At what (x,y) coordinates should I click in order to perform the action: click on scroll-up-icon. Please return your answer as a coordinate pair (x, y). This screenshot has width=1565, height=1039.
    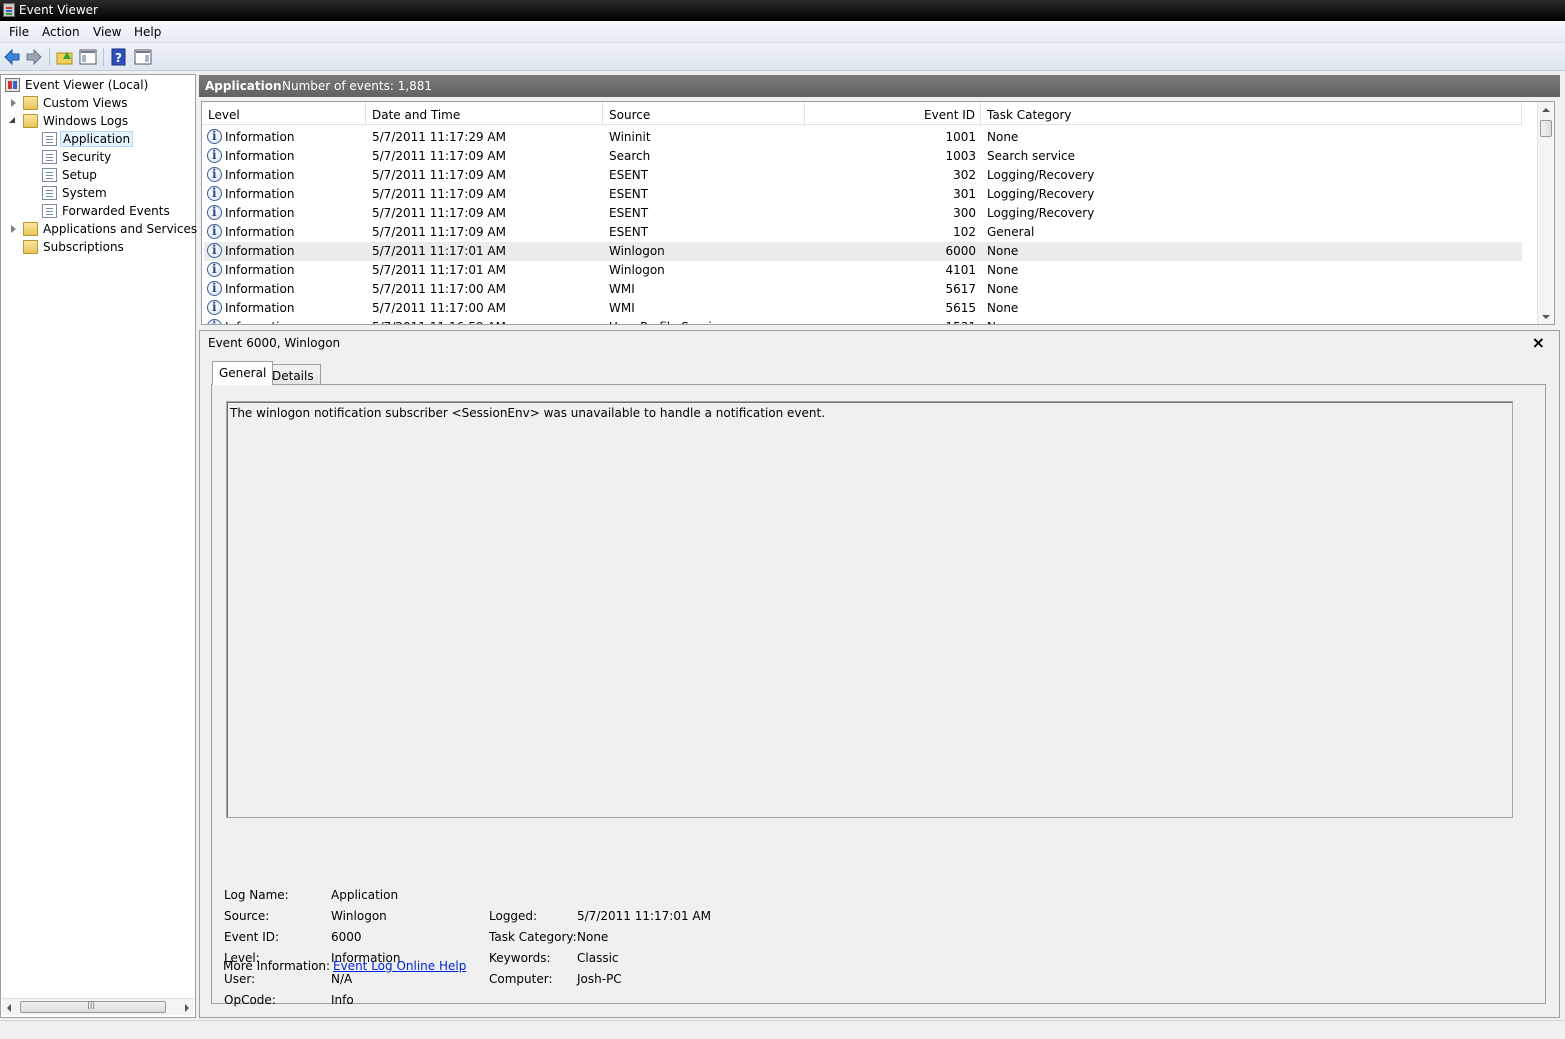
    Looking at the image, I should click on (1546, 110).